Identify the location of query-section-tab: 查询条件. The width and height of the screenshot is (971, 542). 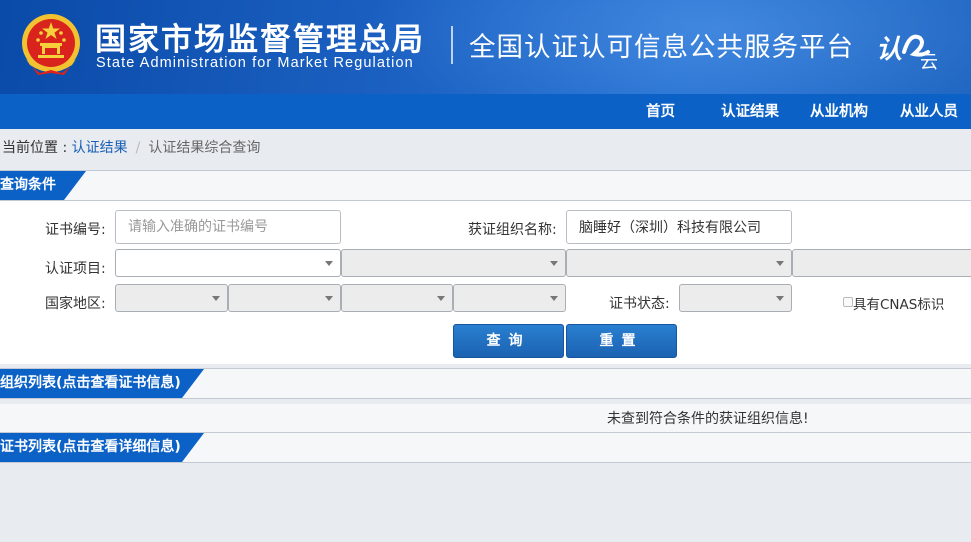
(43, 185).